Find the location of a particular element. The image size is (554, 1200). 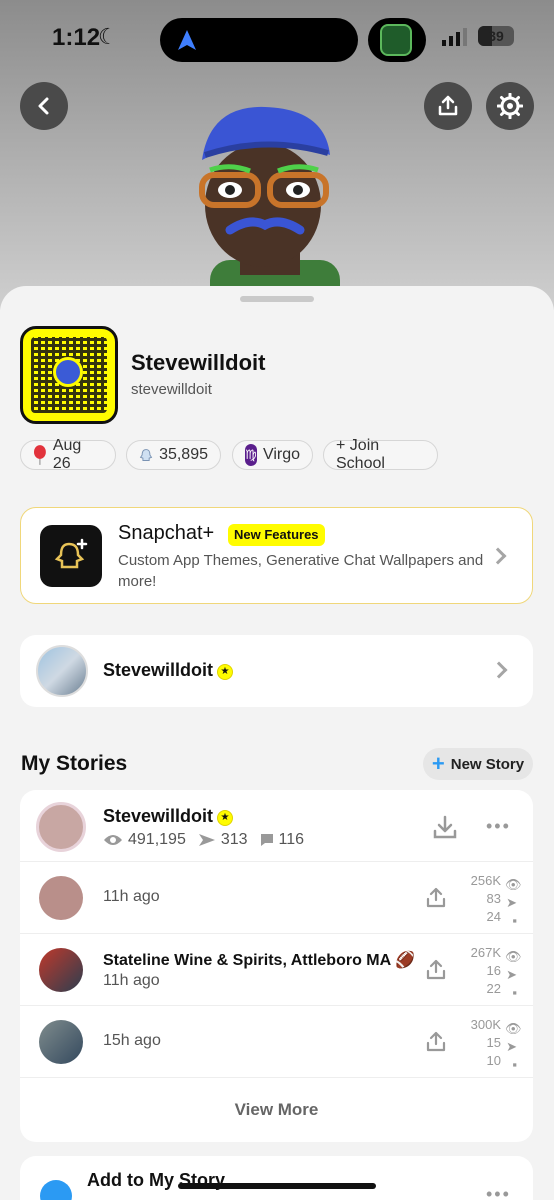

snapchat-plus-logo is located at coordinates (71, 556).